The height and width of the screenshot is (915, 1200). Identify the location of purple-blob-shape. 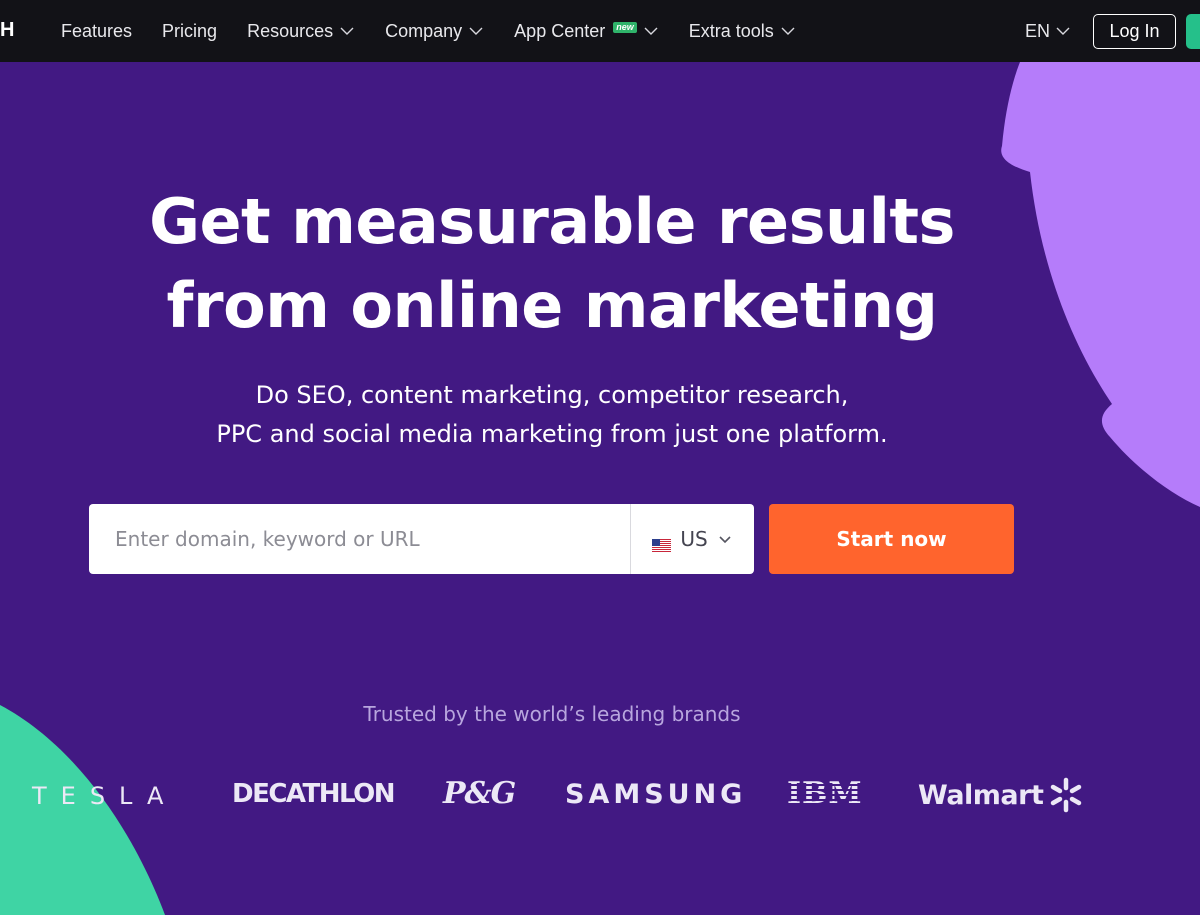
(1100, 284).